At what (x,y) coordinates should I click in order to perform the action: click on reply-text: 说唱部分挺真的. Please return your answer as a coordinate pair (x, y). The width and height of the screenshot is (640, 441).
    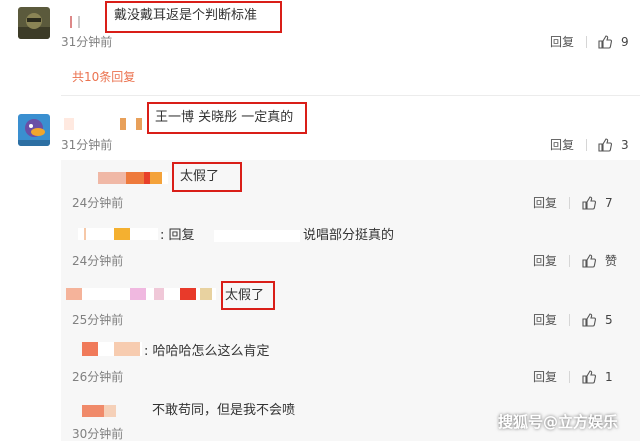
    Looking at the image, I should click on (349, 235).